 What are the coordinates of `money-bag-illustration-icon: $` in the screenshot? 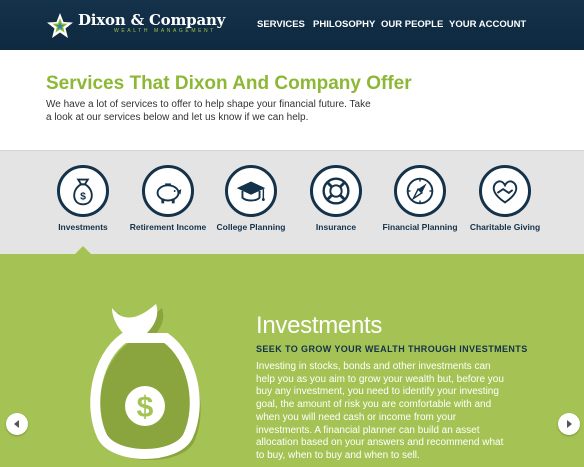 It's located at (145, 382).